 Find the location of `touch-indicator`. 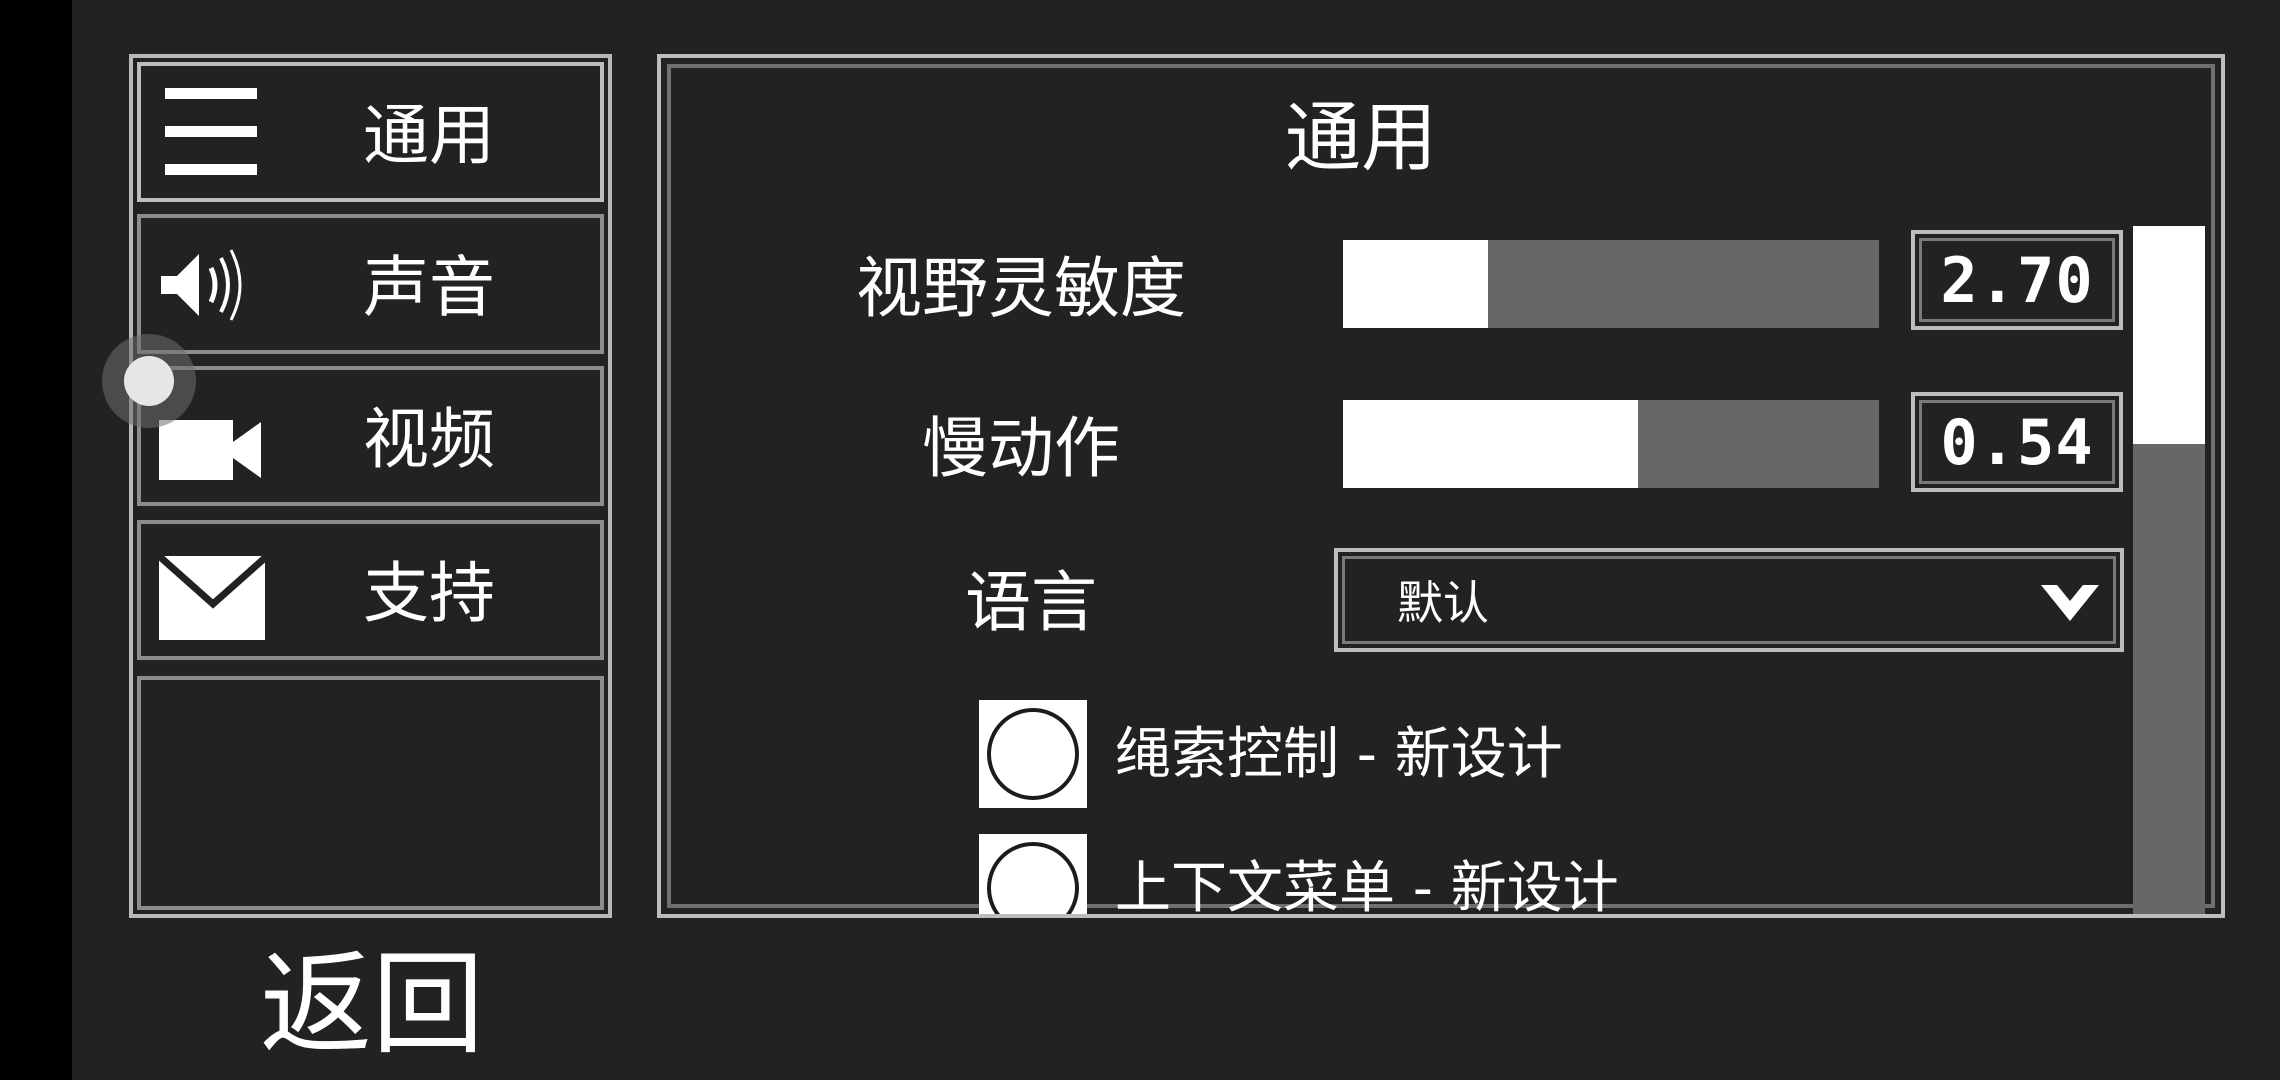

touch-indicator is located at coordinates (149, 381).